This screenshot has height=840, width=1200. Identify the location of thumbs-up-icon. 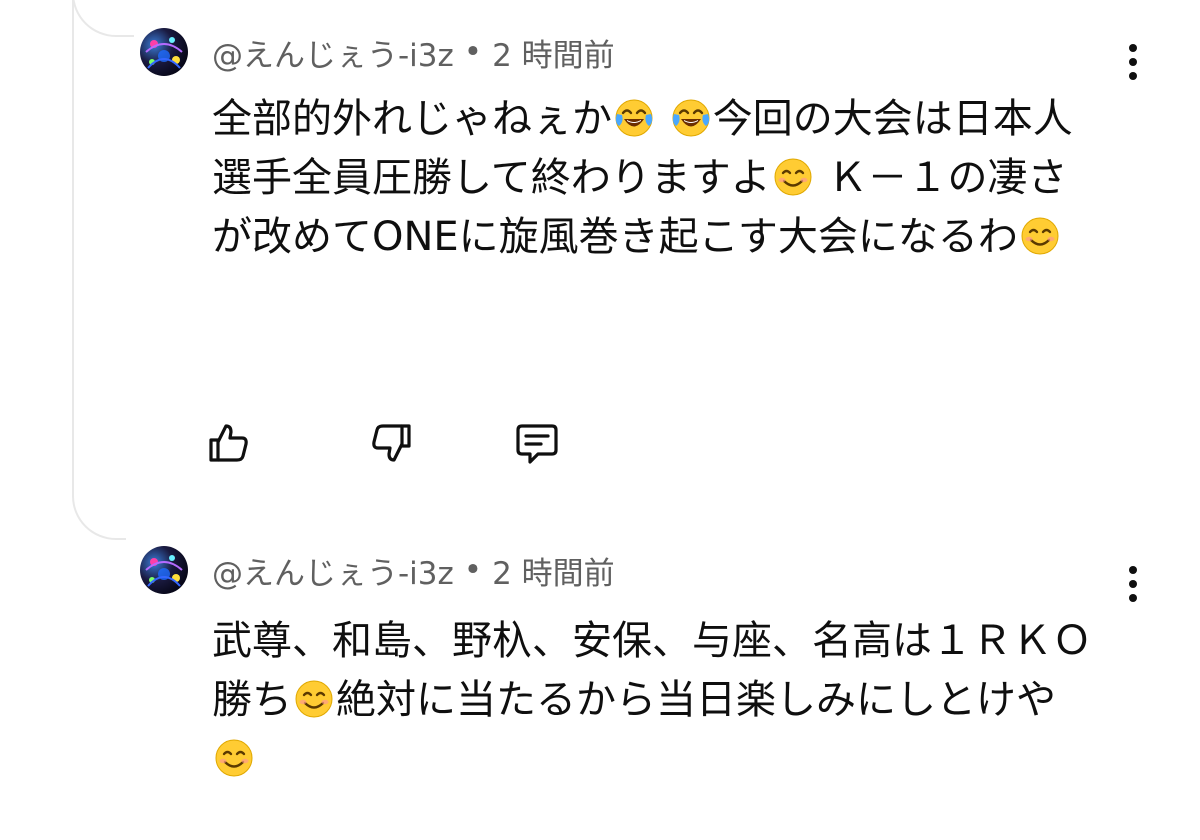
(228, 443).